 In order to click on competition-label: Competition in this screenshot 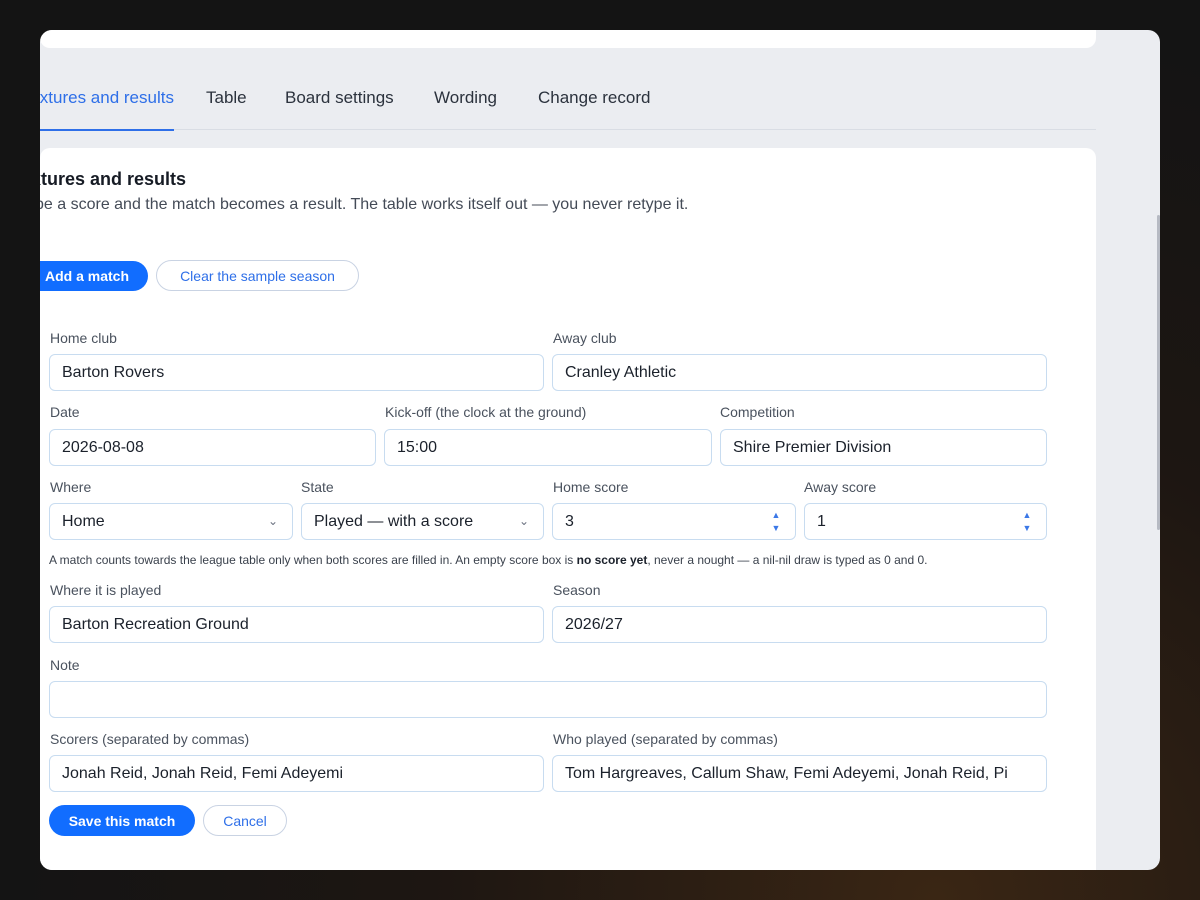, I will do `click(757, 412)`.